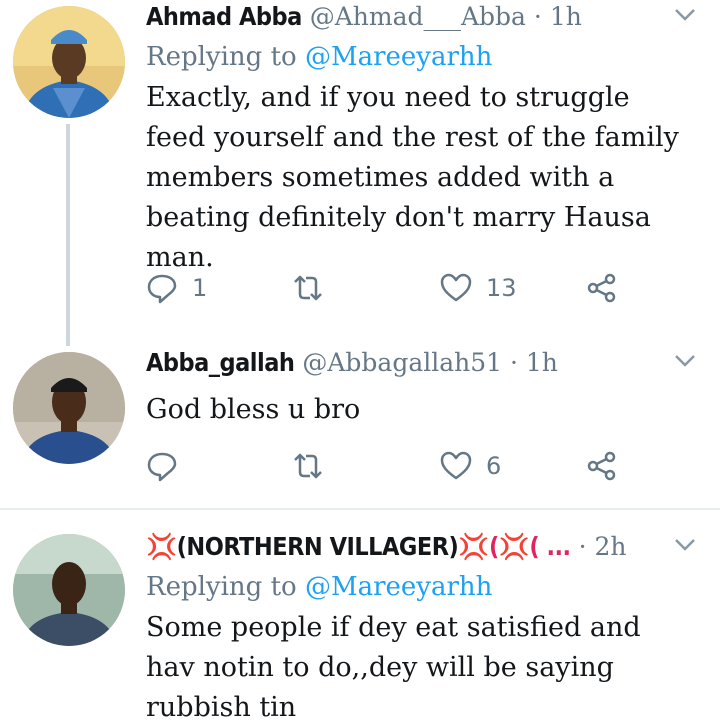  Describe the element at coordinates (360, 509) in the screenshot. I see `tweet-divider` at that location.